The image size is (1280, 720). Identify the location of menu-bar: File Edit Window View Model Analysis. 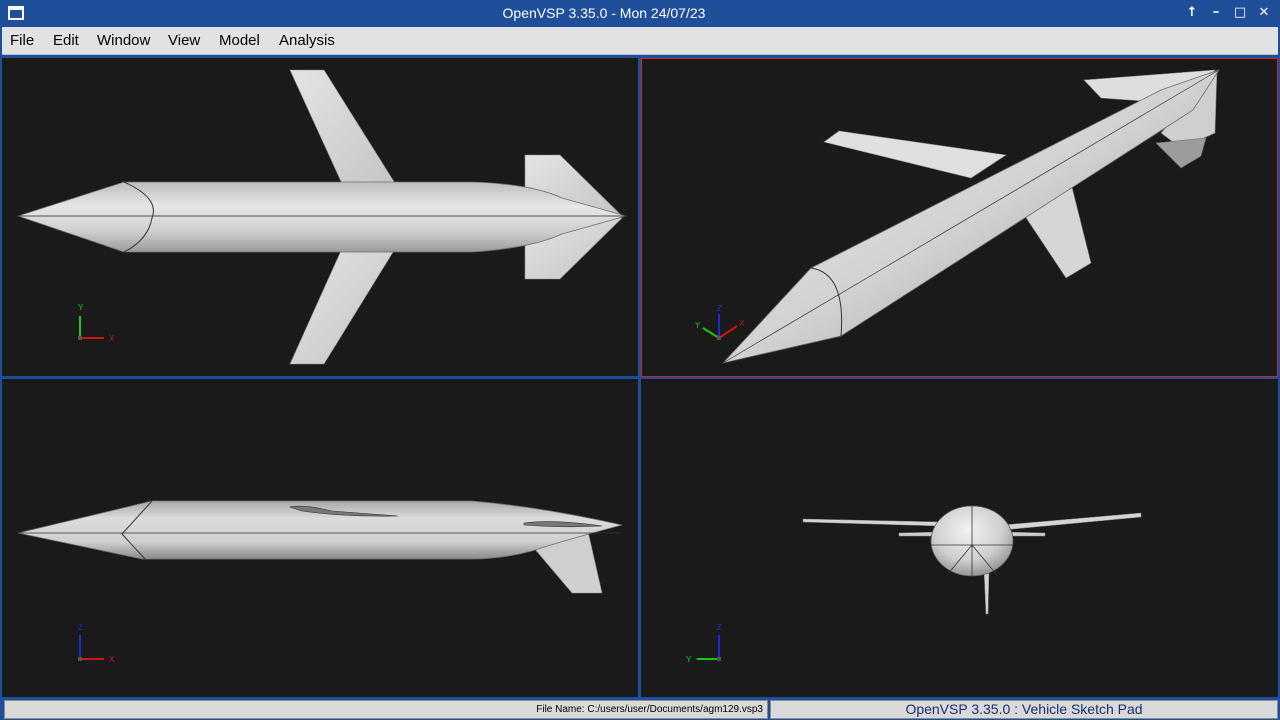
(640, 41).